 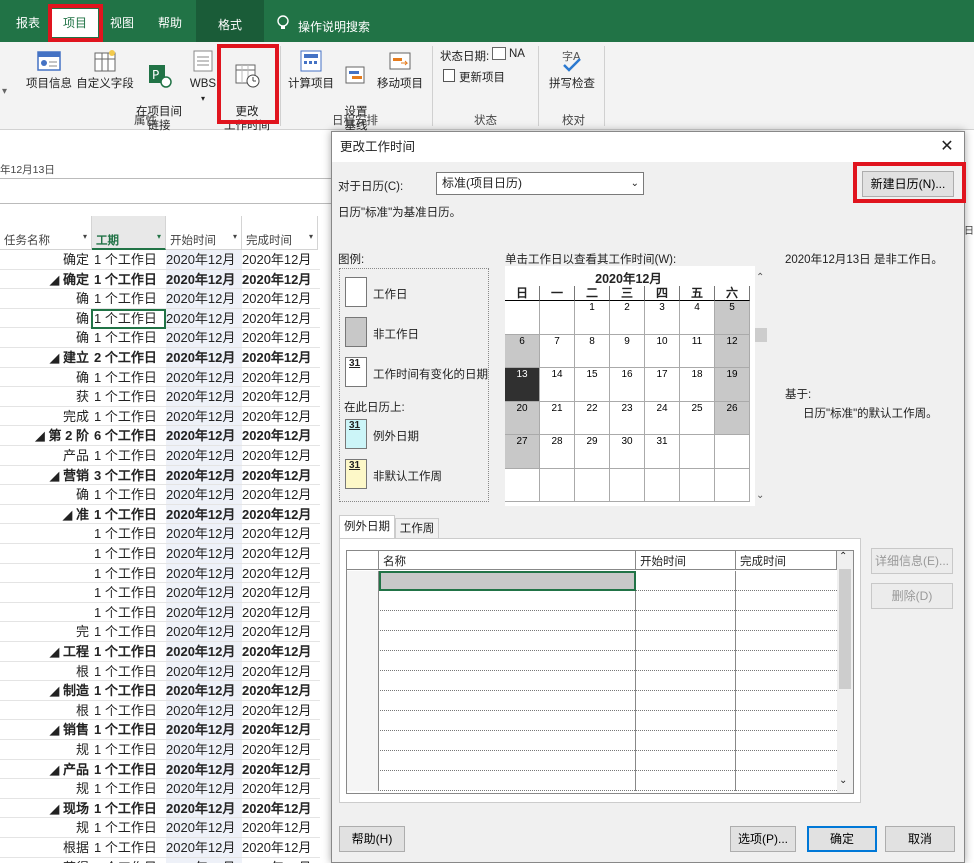 What do you see at coordinates (572, 69) in the screenshot?
I see `spelling-button: 字A 拼写检查` at bounding box center [572, 69].